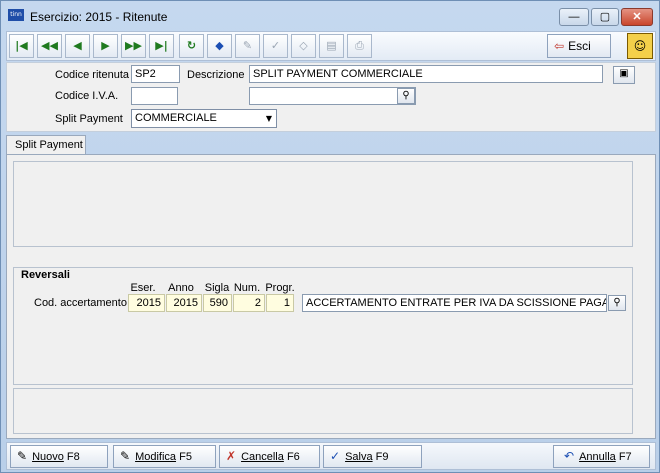 The width and height of the screenshot is (660, 473). What do you see at coordinates (625, 457) in the screenshot?
I see `annulla-shortcut: F7` at bounding box center [625, 457].